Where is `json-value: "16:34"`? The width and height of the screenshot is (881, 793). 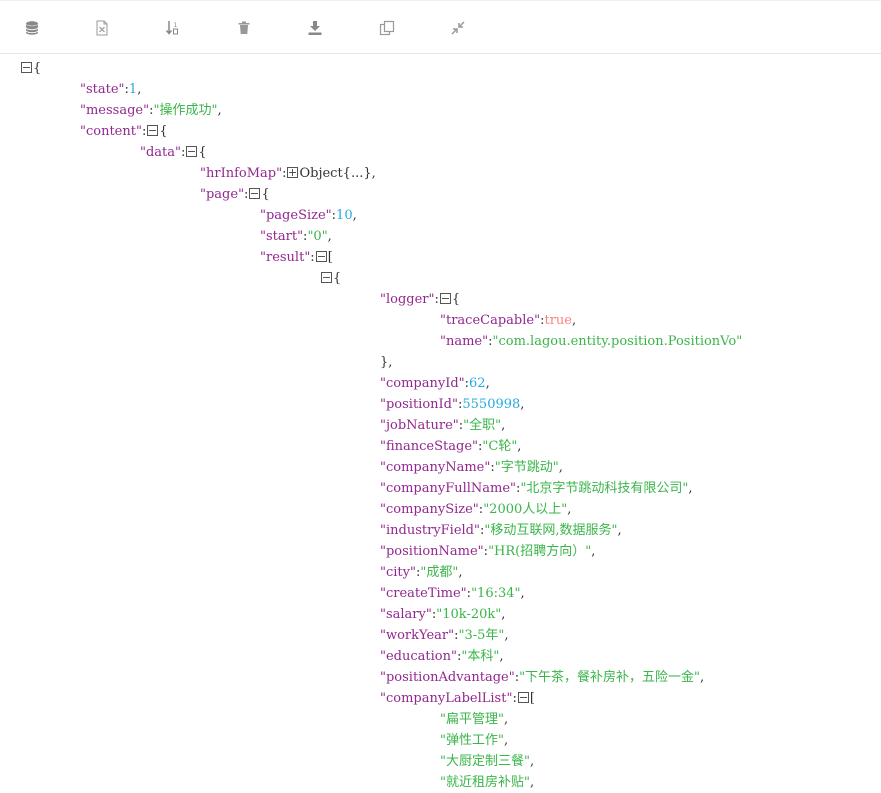
json-value: "16:34" is located at coordinates (496, 593).